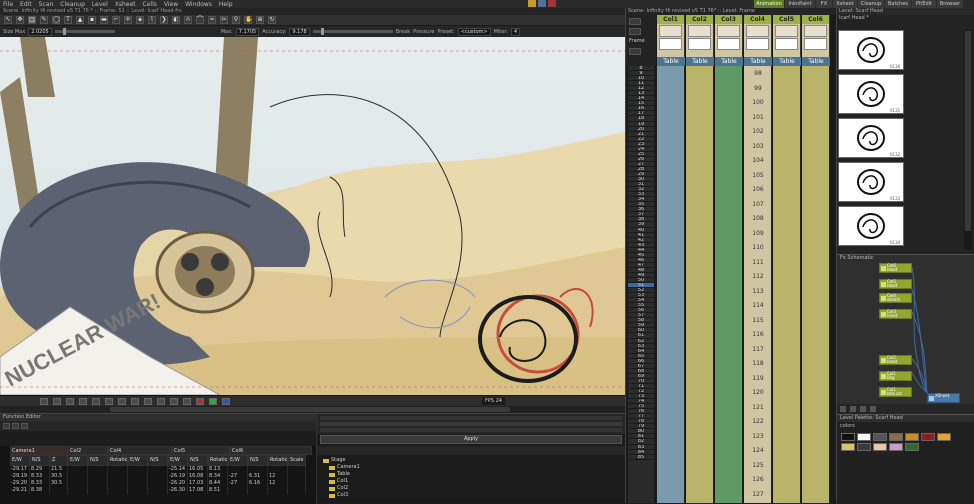  What do you see at coordinates (140, 20) in the screenshot?
I see `rgb-picker-icon: ◈` at bounding box center [140, 20].